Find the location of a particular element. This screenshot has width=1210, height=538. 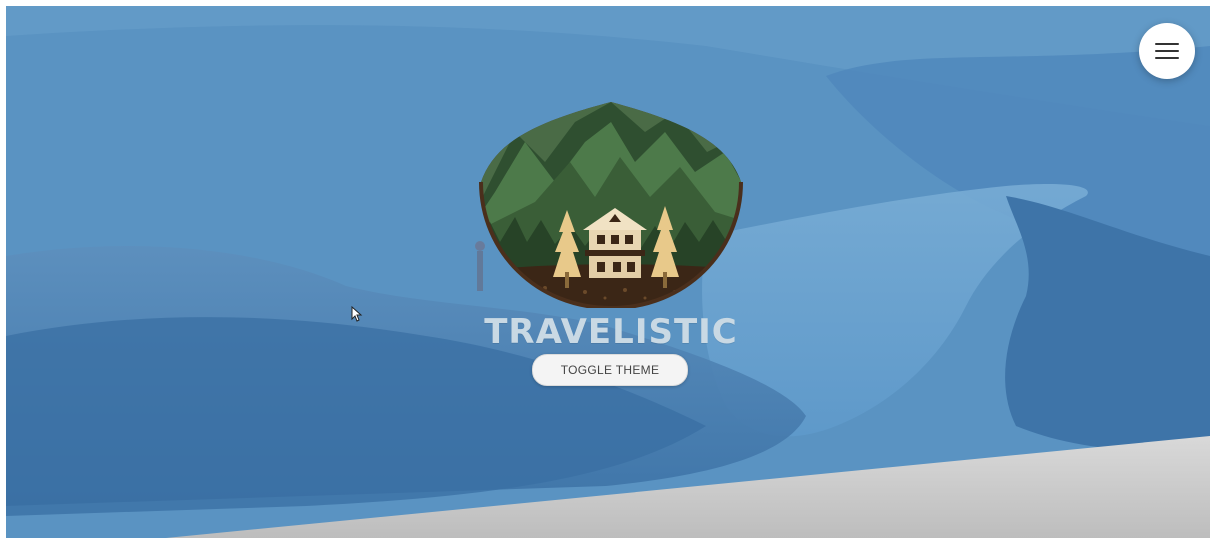

mouse-pointer-icon is located at coordinates (357, 314).